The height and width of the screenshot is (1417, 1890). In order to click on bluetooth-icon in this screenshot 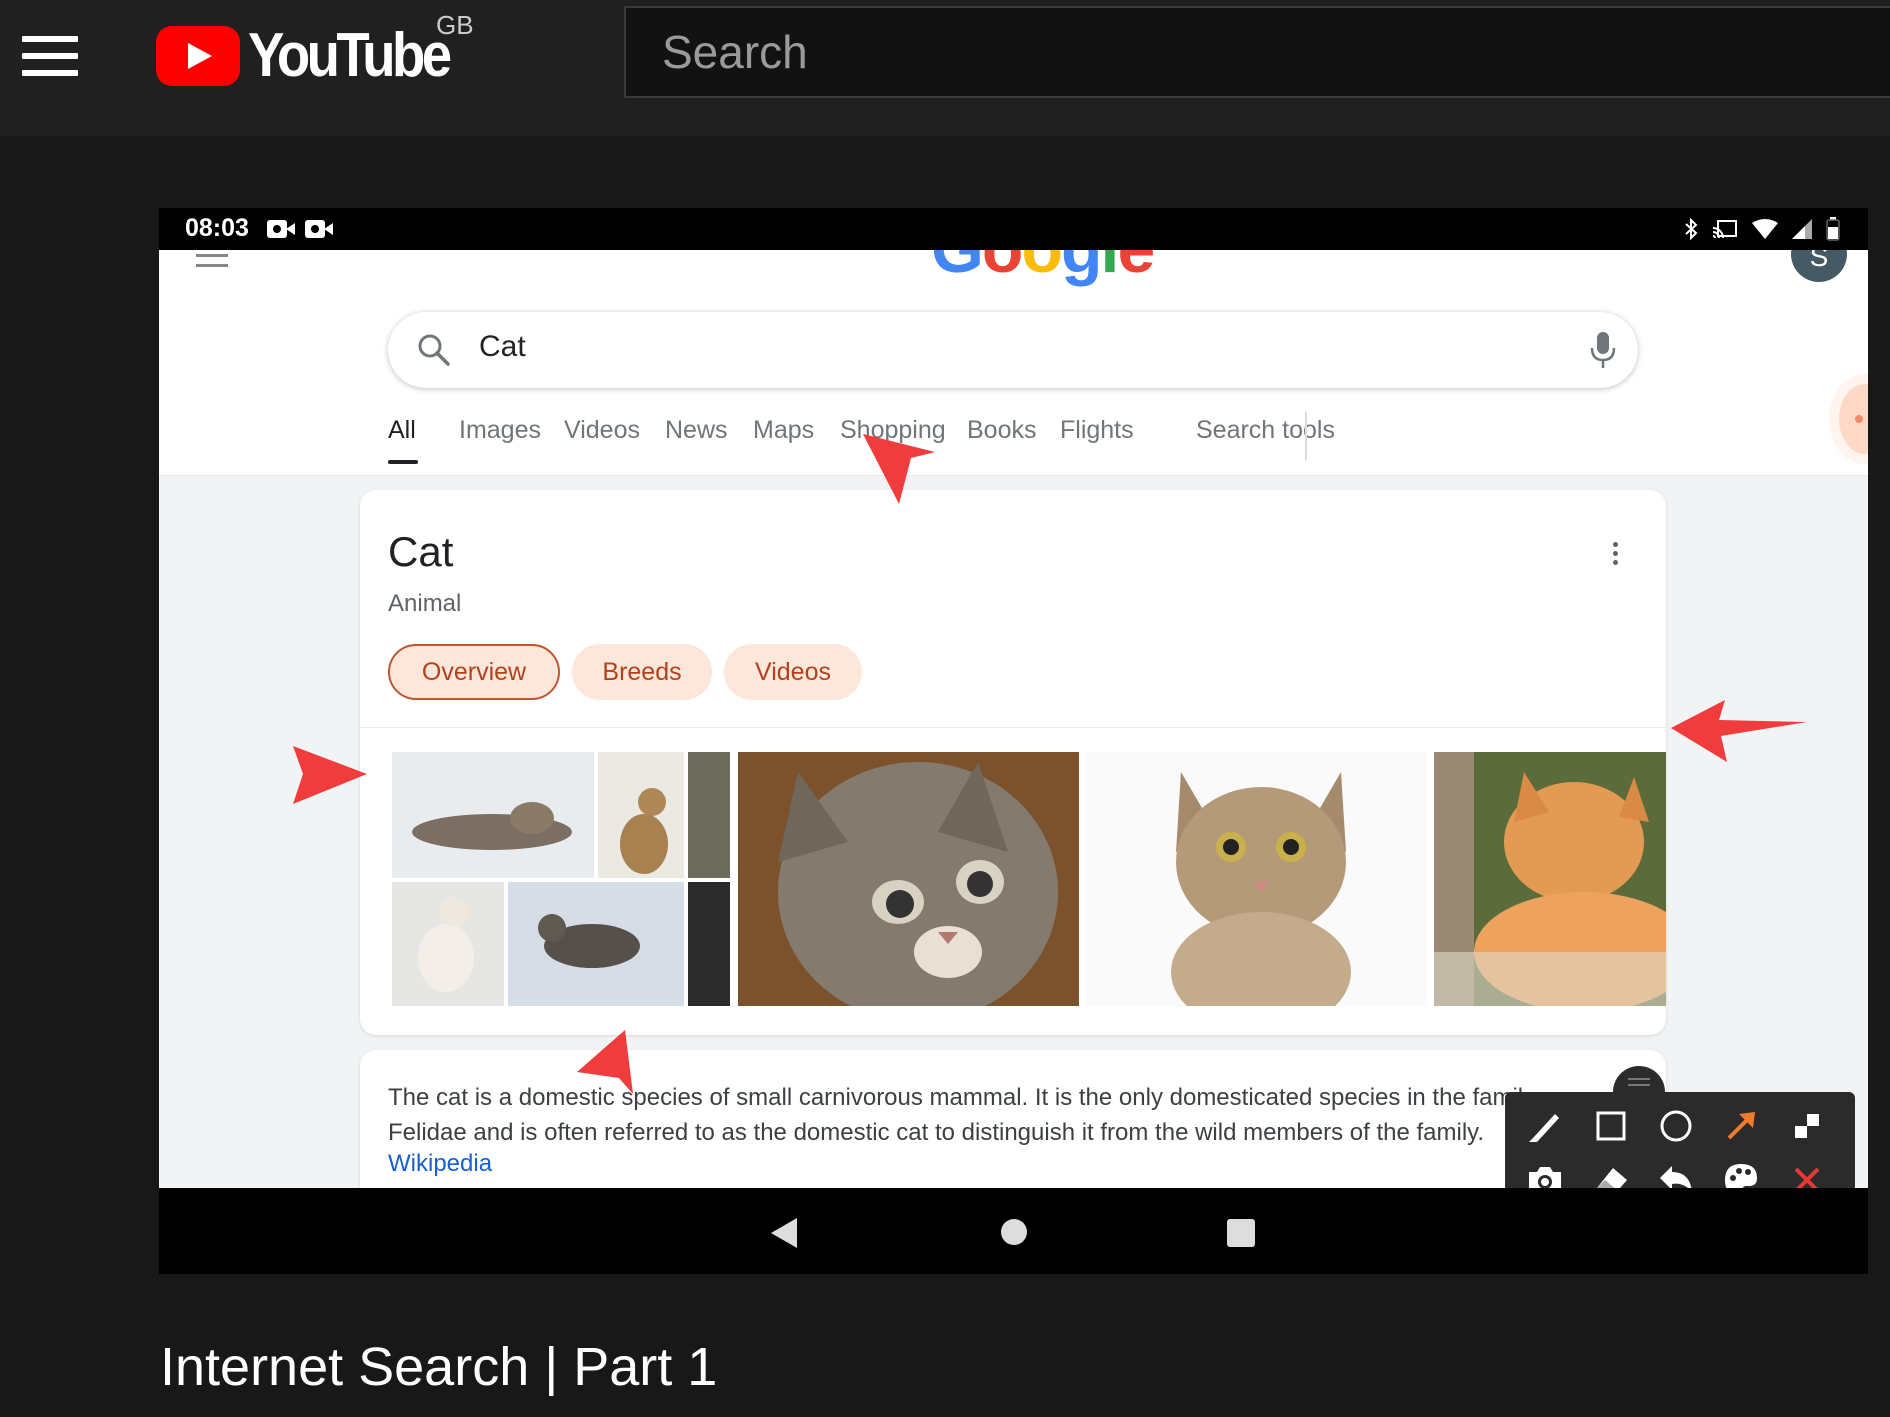, I will do `click(1691, 229)`.